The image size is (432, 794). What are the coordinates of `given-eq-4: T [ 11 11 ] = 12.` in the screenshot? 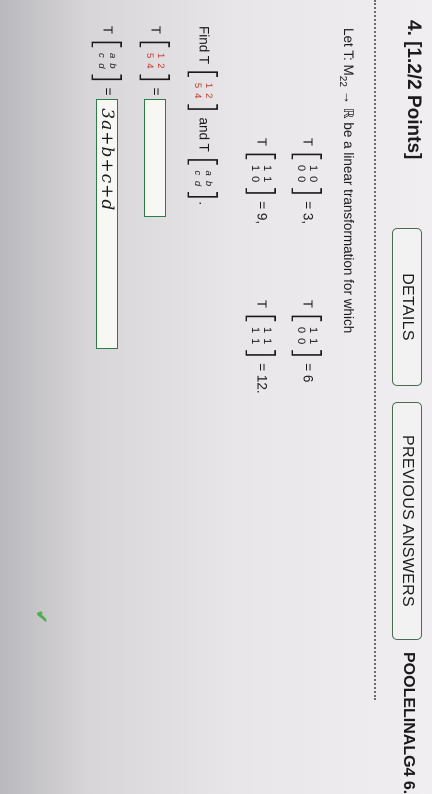 It's located at (261, 347).